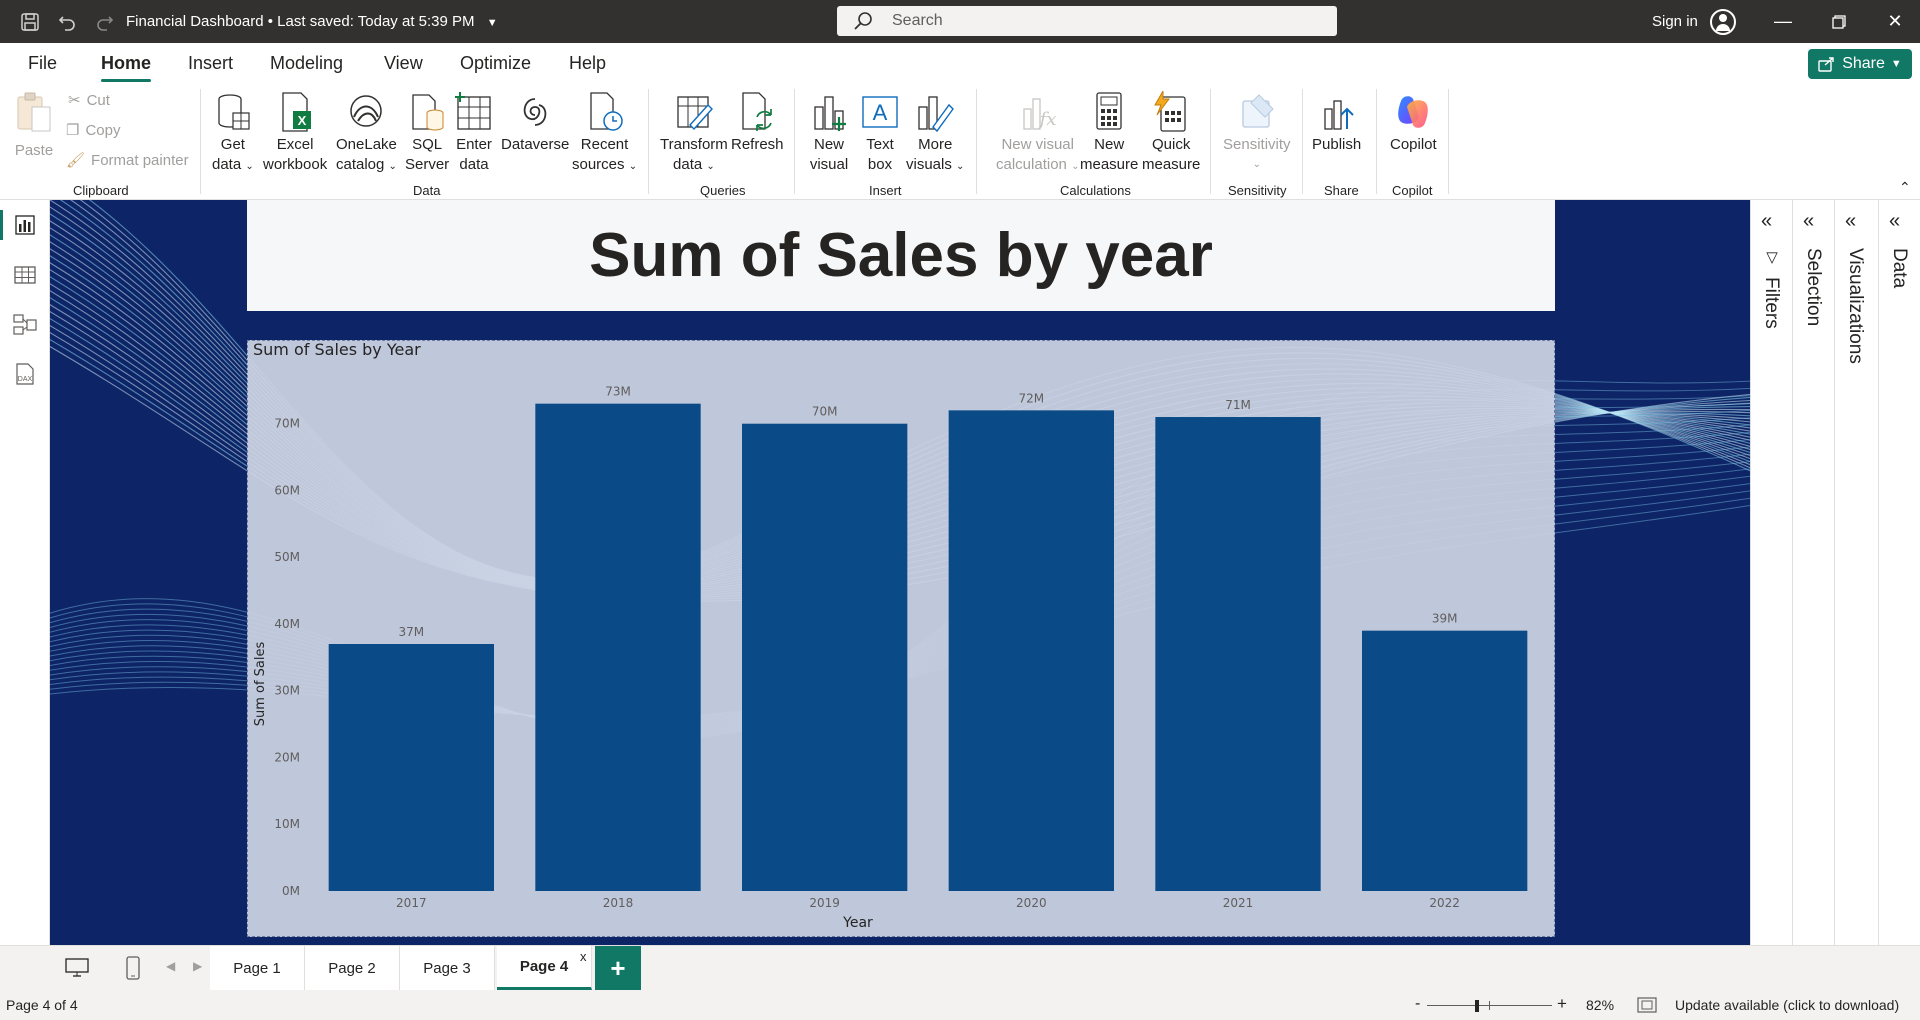 The height and width of the screenshot is (1020, 1920). Describe the element at coordinates (1170, 111) in the screenshot. I see `quick-measure-icon` at that location.